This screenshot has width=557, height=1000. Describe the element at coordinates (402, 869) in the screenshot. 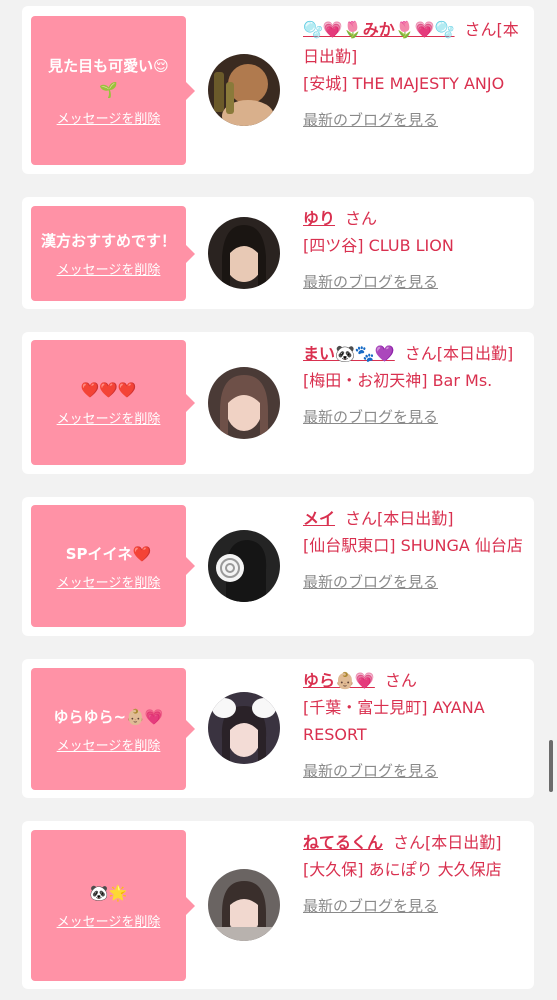

I see `shop-name: [大久保] あにぽり 大久保店` at that location.